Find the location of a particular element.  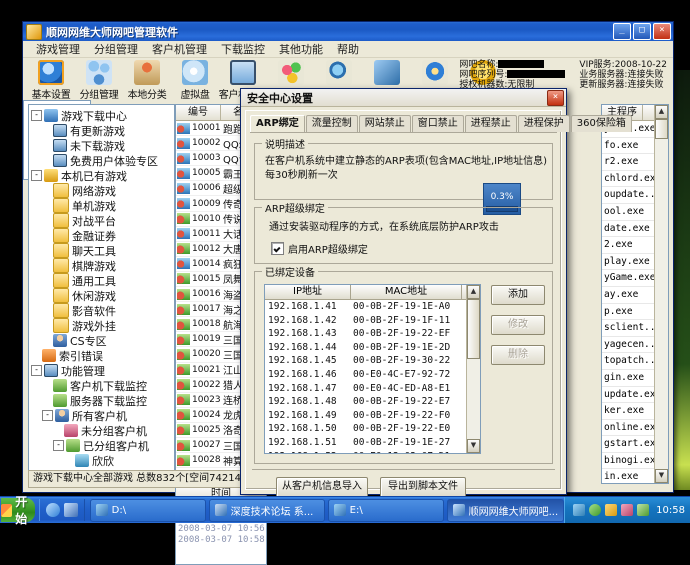

toolbar-button-1: 分组管理 is located at coordinates (99, 80).